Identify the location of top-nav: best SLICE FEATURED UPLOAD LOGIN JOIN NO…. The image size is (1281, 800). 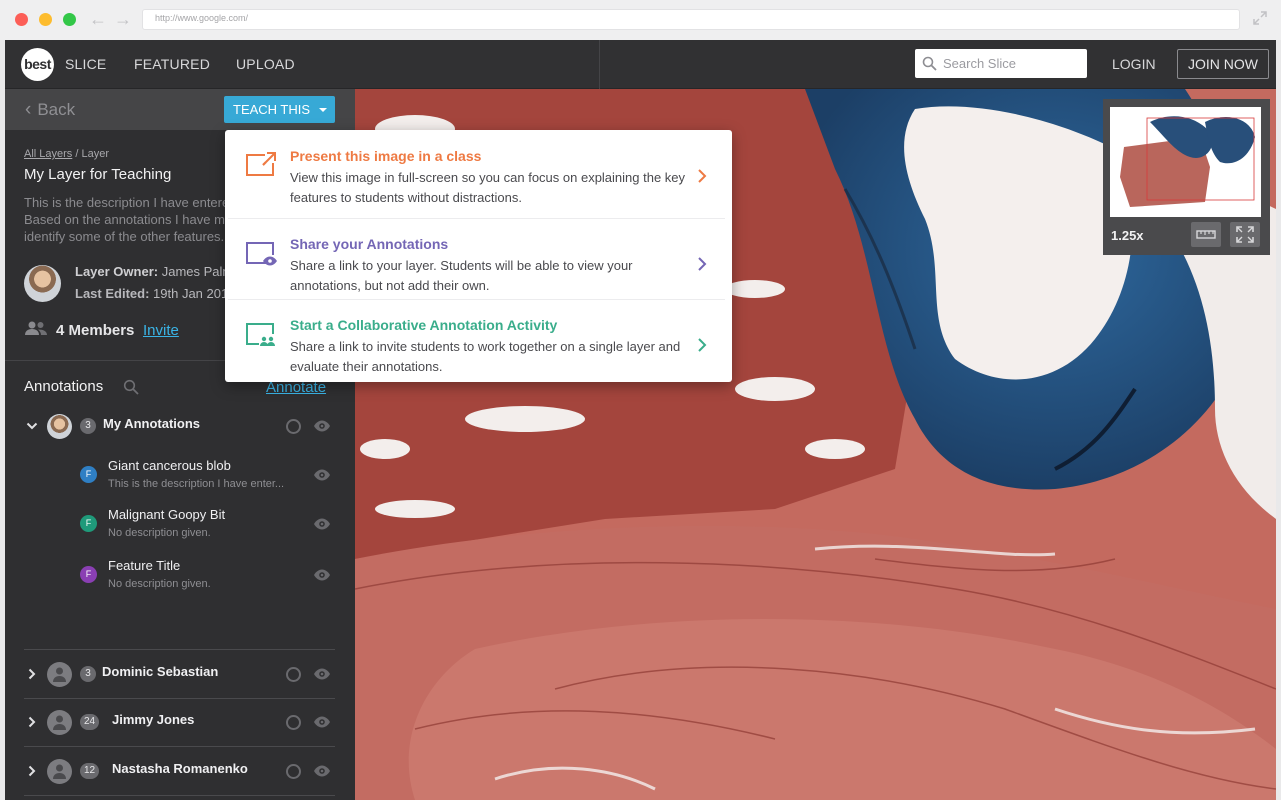
(640, 64).